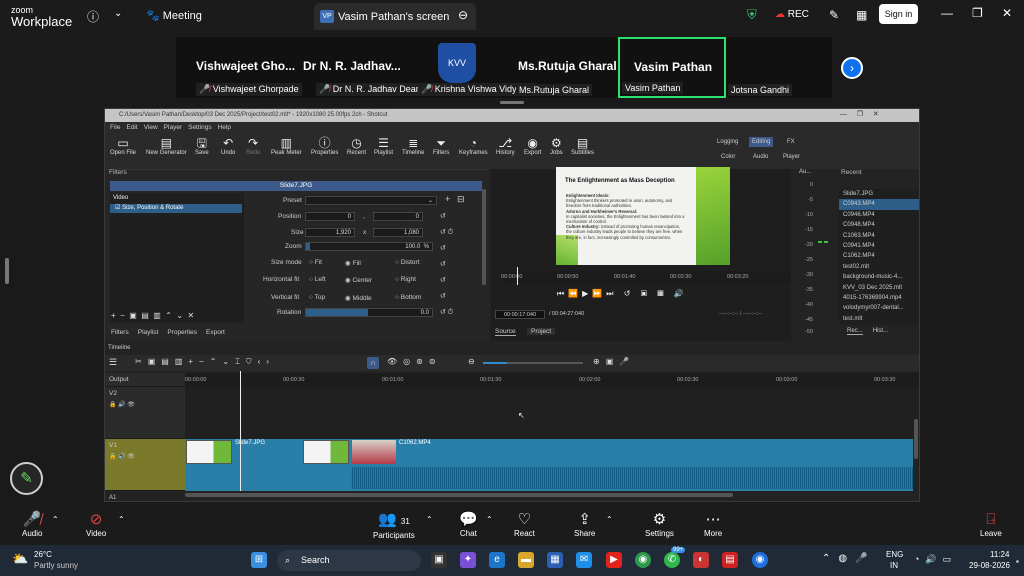  I want to click on size-mode-fit: ○ Fit, so click(315, 262).